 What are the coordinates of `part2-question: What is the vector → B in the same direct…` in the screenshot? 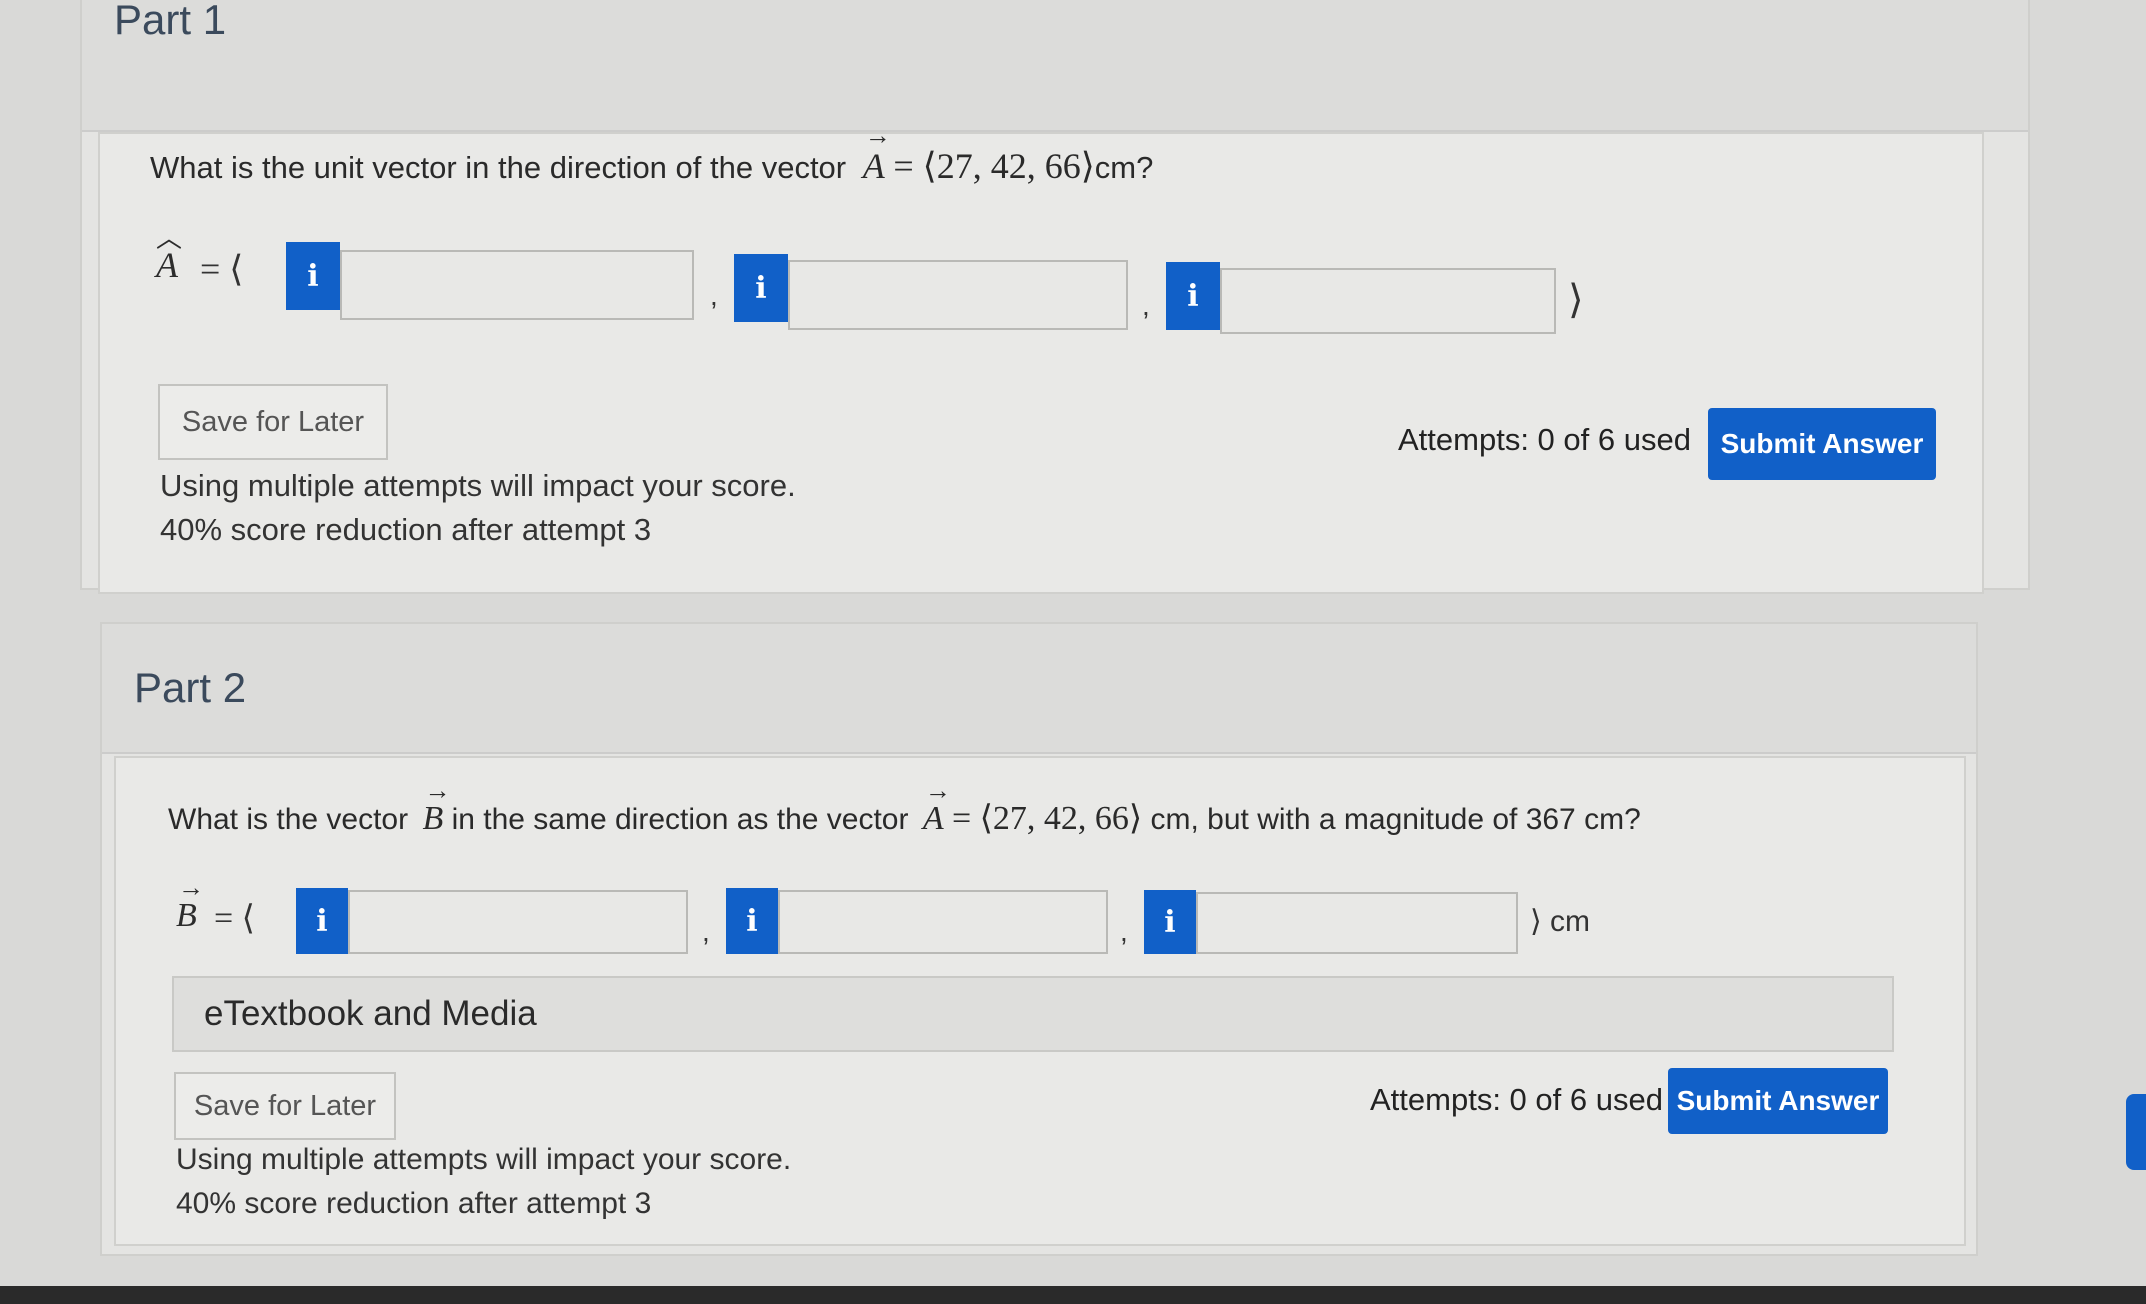 It's located at (904, 807).